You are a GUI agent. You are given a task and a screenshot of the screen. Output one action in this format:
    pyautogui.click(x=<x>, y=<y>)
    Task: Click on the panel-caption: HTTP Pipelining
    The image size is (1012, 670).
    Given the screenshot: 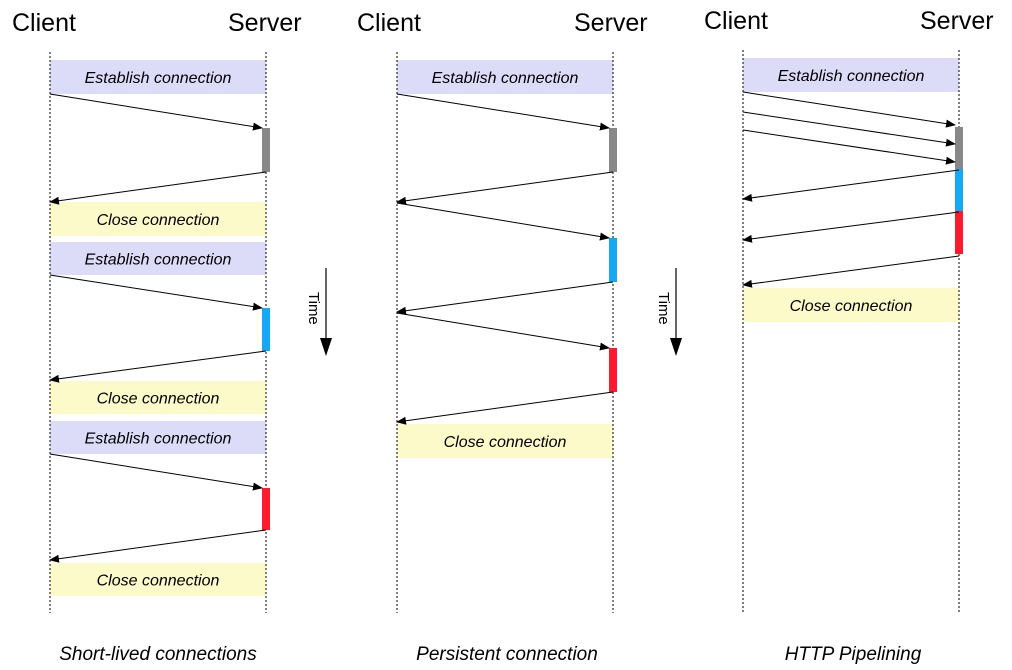 What is the action you would take?
    pyautogui.click(x=853, y=654)
    